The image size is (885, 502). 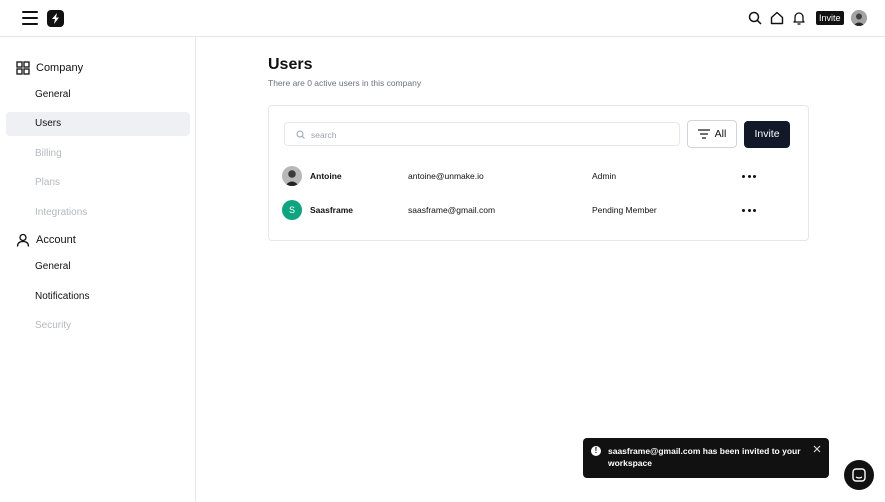 What do you see at coordinates (292, 210) in the screenshot?
I see `avatar: S` at bounding box center [292, 210].